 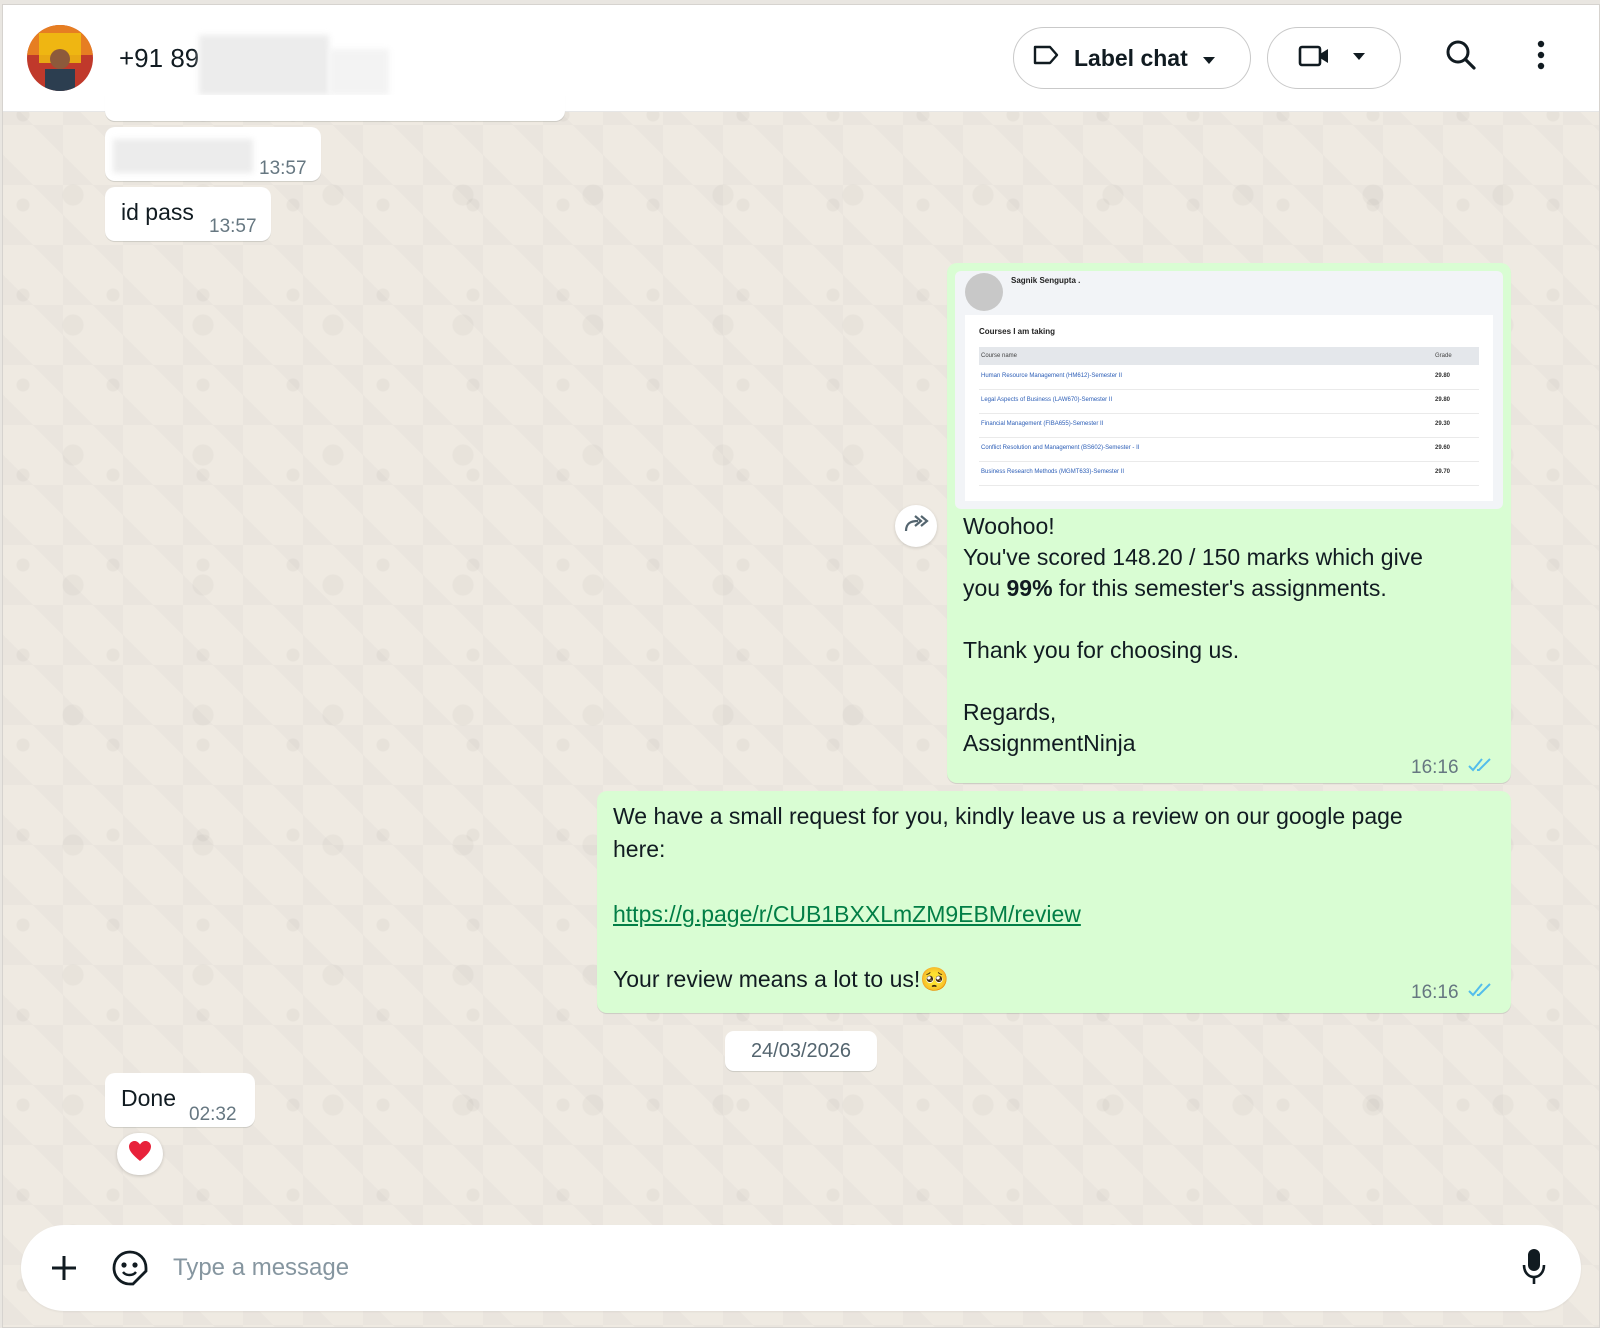 What do you see at coordinates (1053, 979) in the screenshot?
I see `message-line: Your review means a lot to us!🥺` at bounding box center [1053, 979].